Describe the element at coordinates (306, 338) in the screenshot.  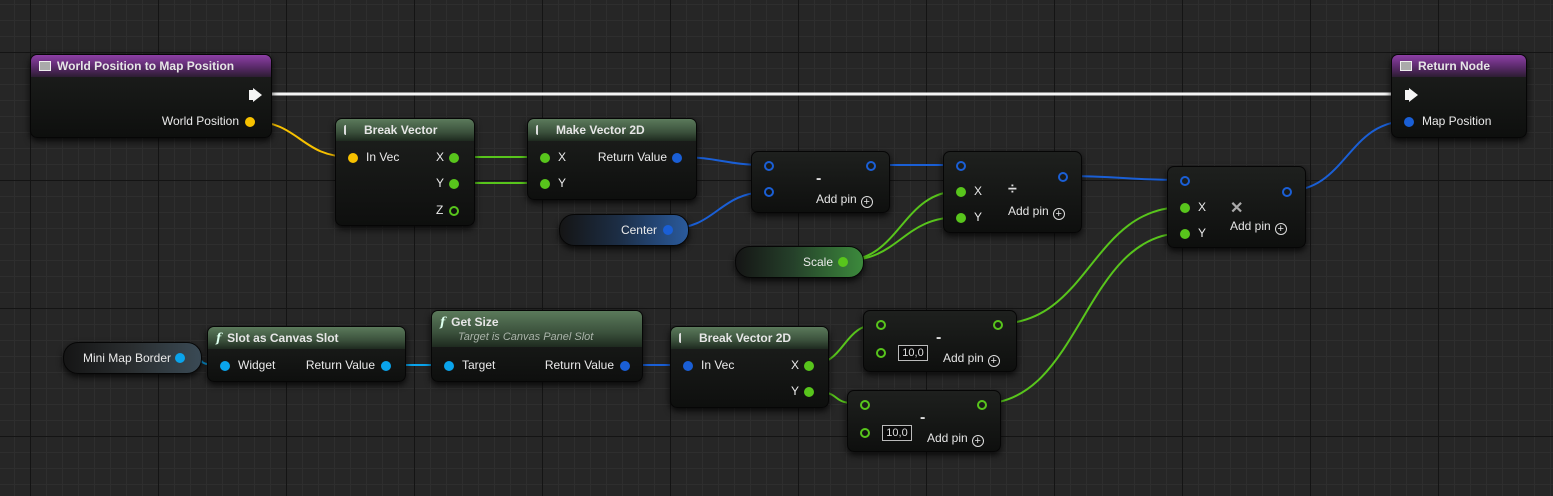
I see `node-header: f Slot as Canvas Slot` at that location.